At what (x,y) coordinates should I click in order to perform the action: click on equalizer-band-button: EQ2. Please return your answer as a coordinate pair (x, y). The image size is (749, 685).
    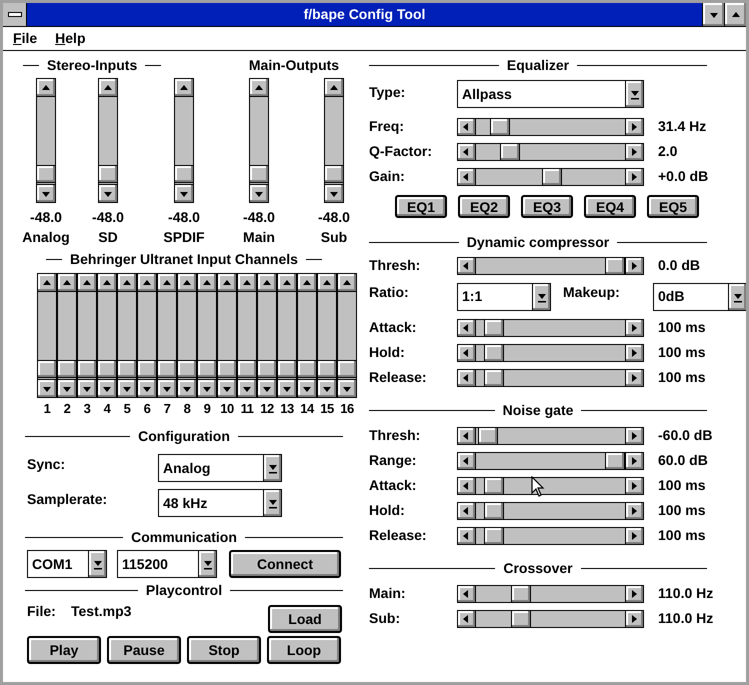
    Looking at the image, I should click on (484, 206).